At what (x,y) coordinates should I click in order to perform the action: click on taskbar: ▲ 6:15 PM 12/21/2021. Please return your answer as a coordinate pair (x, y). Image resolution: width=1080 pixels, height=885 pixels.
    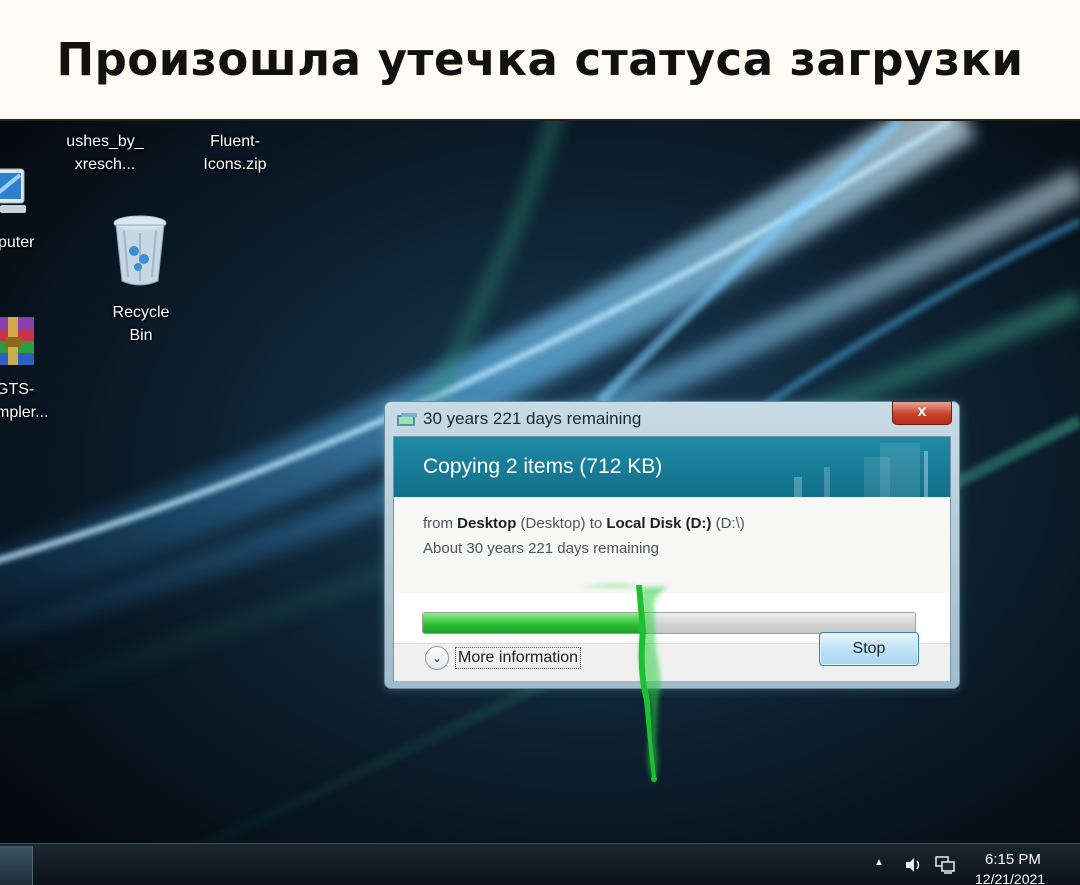
    Looking at the image, I should click on (540, 864).